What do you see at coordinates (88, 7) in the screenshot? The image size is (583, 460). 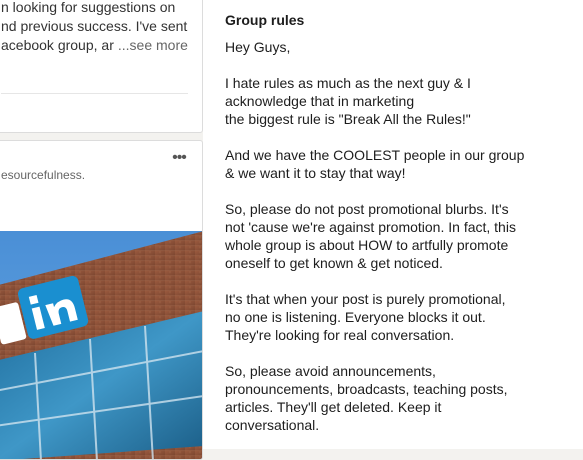 I see `post-text-line: n looking for suggestions on` at bounding box center [88, 7].